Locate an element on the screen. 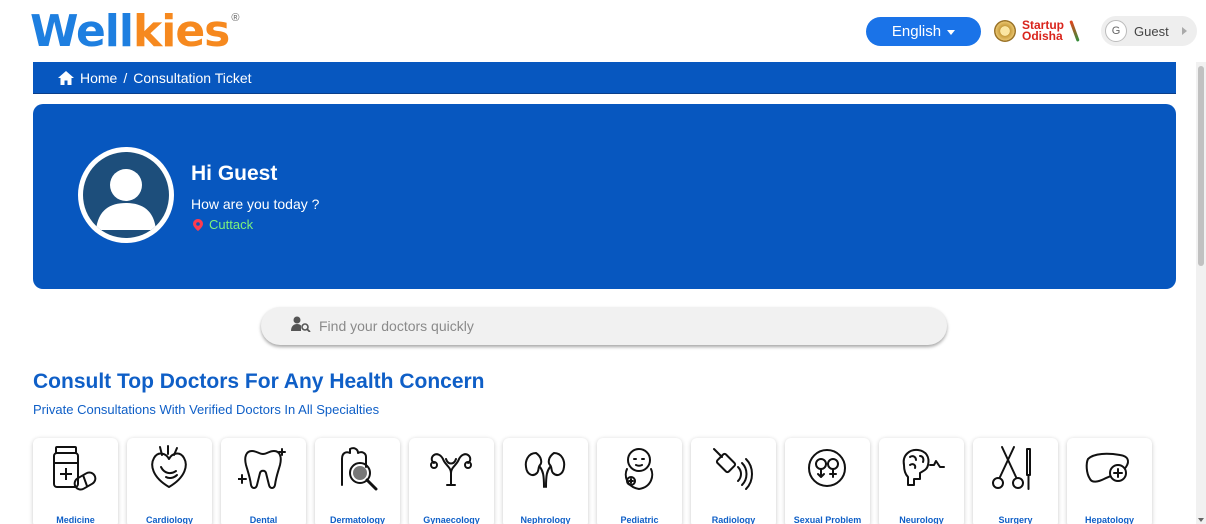 This screenshot has height=524, width=1206. specialty-card-medicine: Medicine is located at coordinates (75, 481).